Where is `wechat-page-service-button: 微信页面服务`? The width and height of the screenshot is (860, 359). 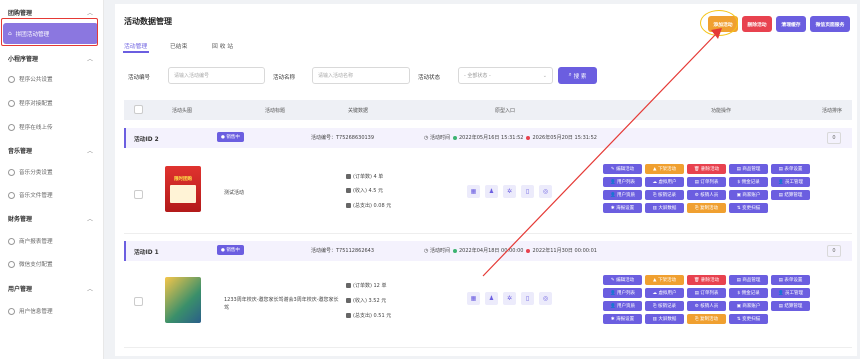 wechat-page-service-button: 微信页面服务 is located at coordinates (830, 24).